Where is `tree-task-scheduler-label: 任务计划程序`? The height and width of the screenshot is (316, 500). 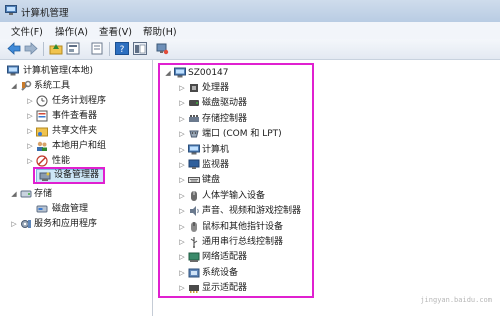 tree-task-scheduler-label: 任务计划程序 is located at coordinates (79, 101).